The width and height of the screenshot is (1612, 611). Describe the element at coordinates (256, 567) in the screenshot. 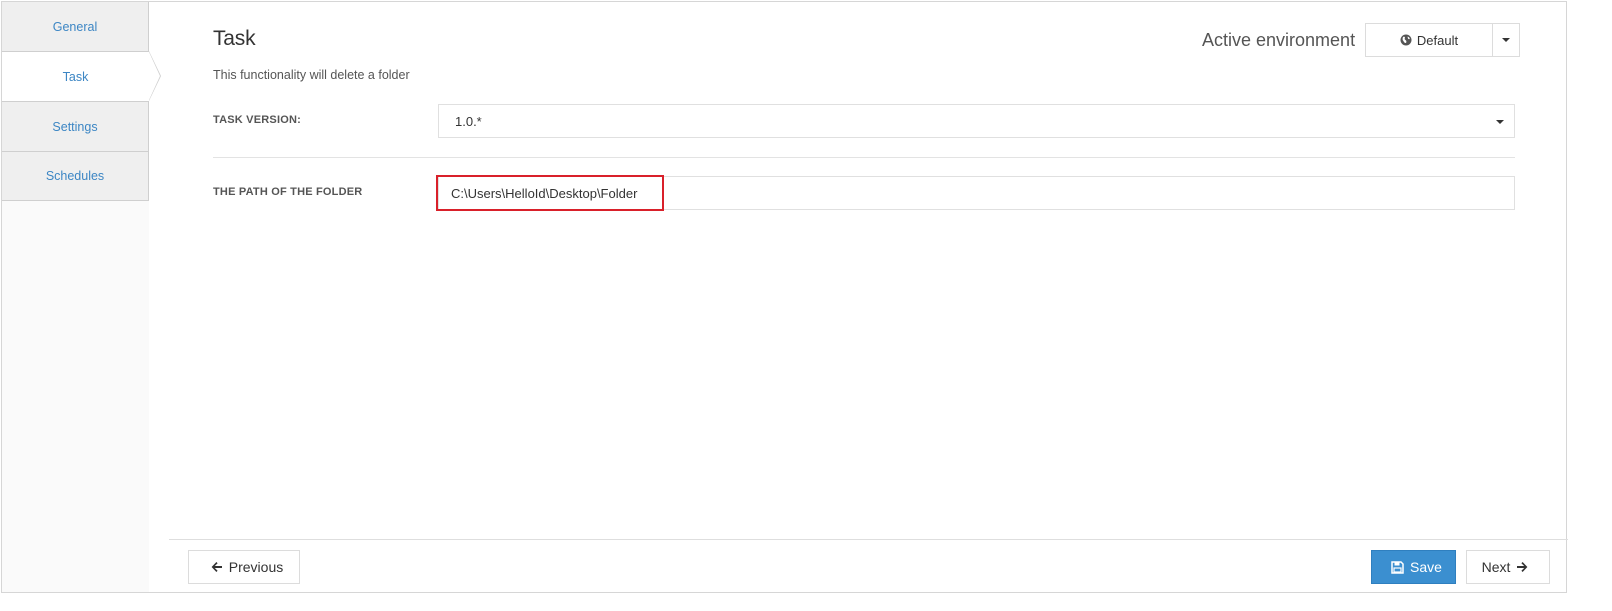

I see `previous-label: Previous` at that location.